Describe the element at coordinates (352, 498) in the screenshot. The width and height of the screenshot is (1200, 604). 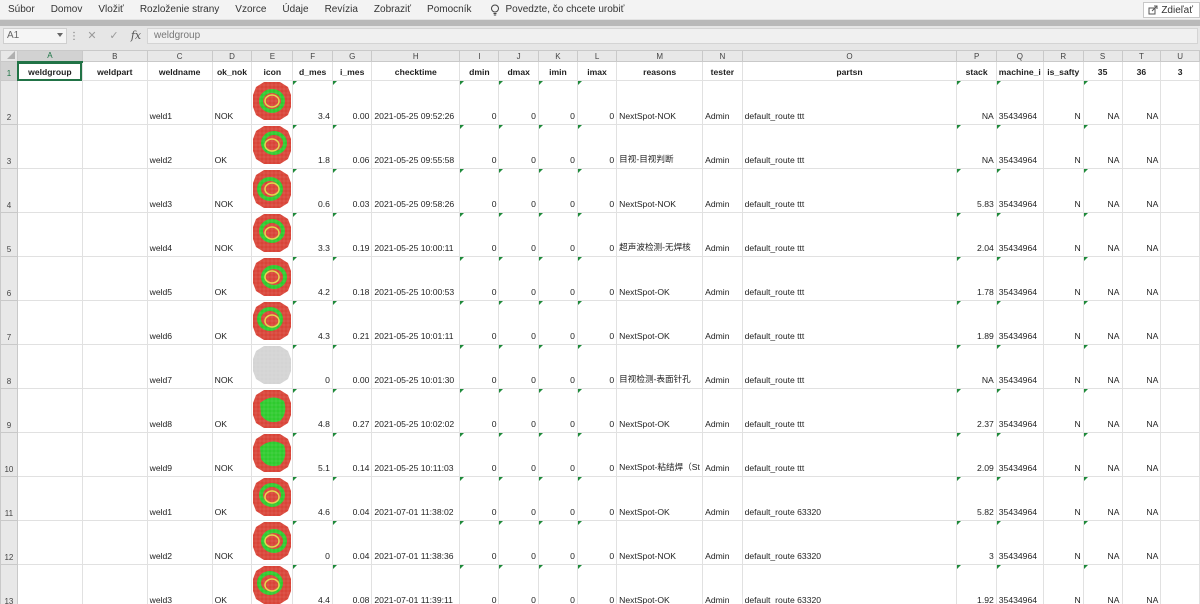
I see `cell-i-mes: 0.04` at that location.